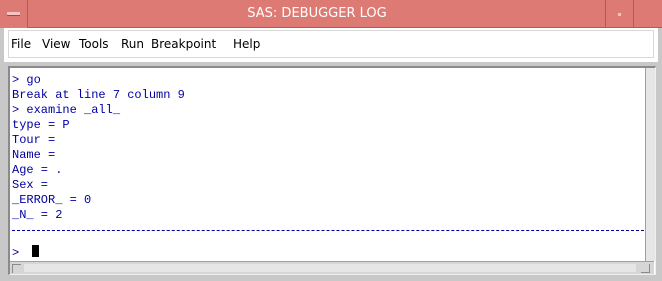 This screenshot has width=662, height=281. I want to click on horizontal-scroll-thumb, so click(330, 268).